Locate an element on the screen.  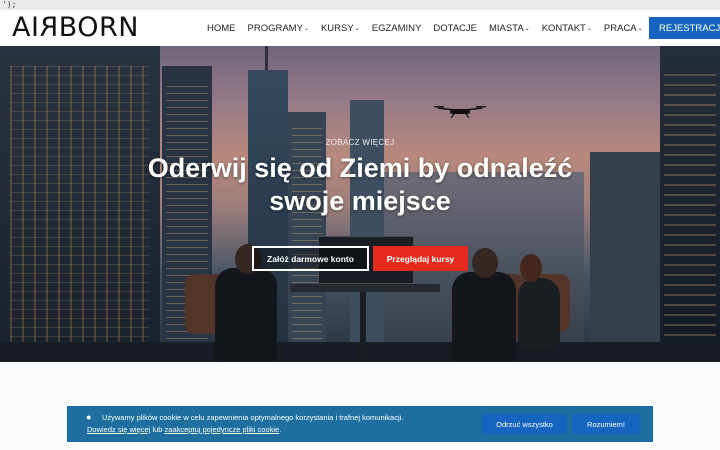
logo: AIRBORN is located at coordinates (75, 27).